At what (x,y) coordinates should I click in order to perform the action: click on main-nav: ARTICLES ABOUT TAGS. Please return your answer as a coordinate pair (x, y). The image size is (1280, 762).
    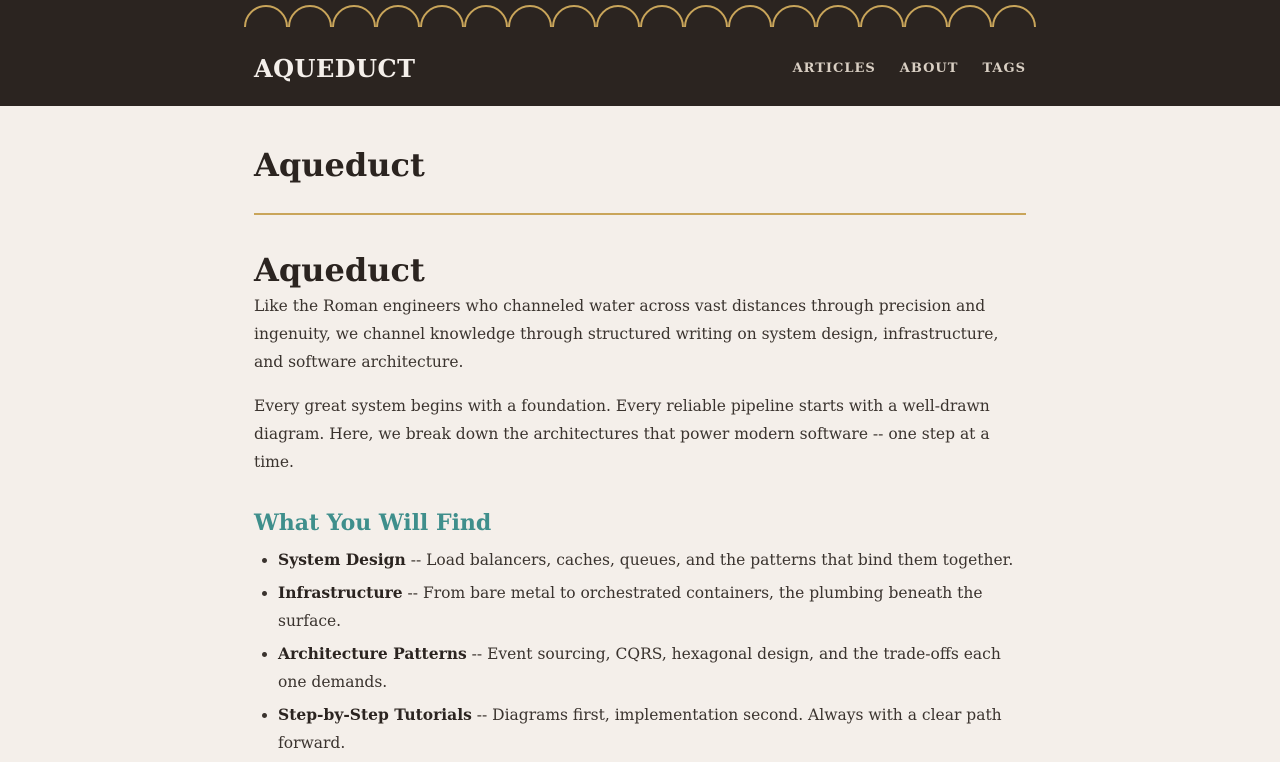
    Looking at the image, I should click on (909, 68).